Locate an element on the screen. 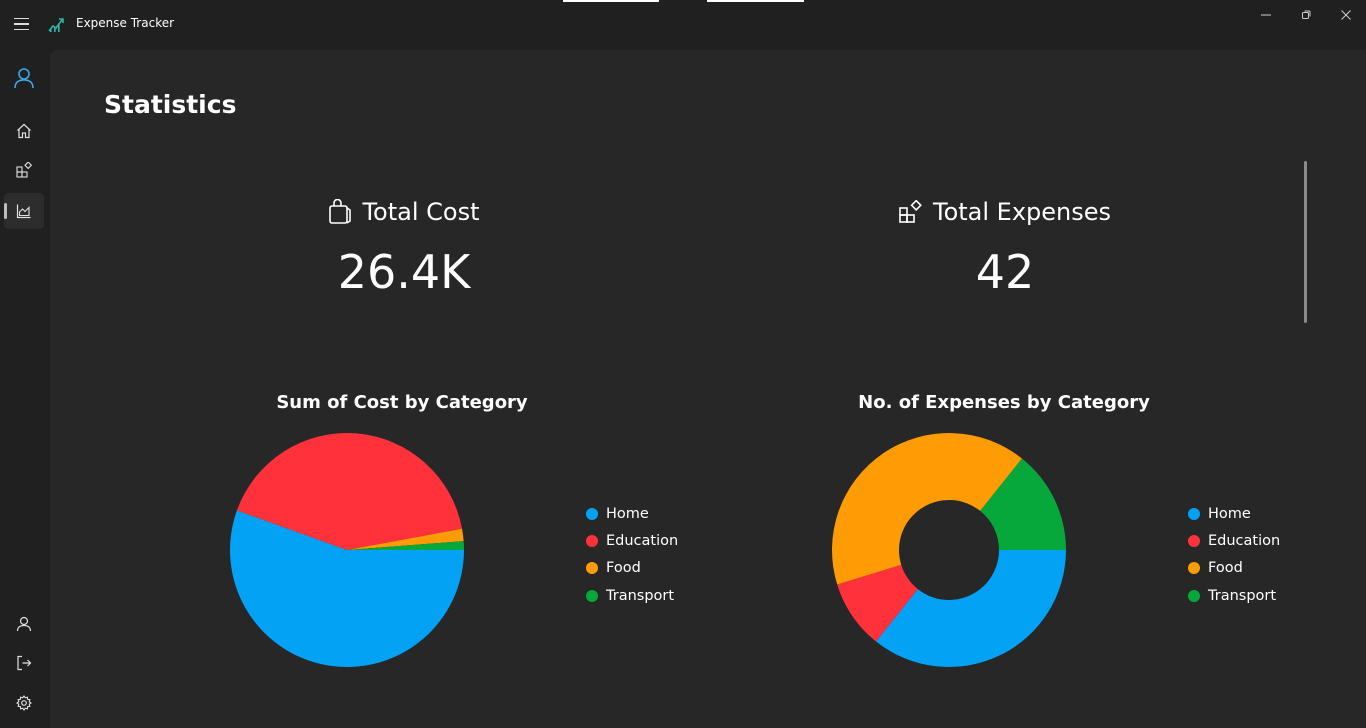 Image resolution: width=1366 pixels, height=728 pixels. total-cost-value: 26.4K is located at coordinates (404, 272).